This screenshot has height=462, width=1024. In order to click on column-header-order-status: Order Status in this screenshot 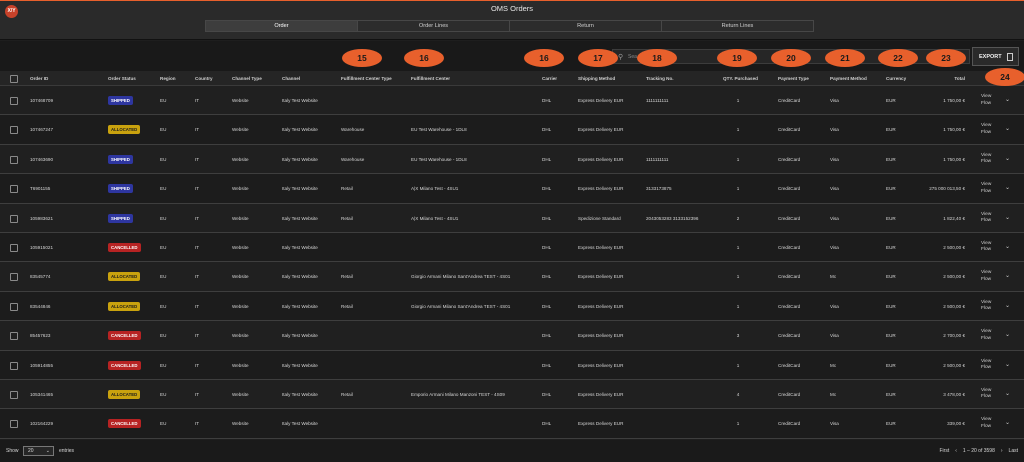, I will do `click(122, 78)`.